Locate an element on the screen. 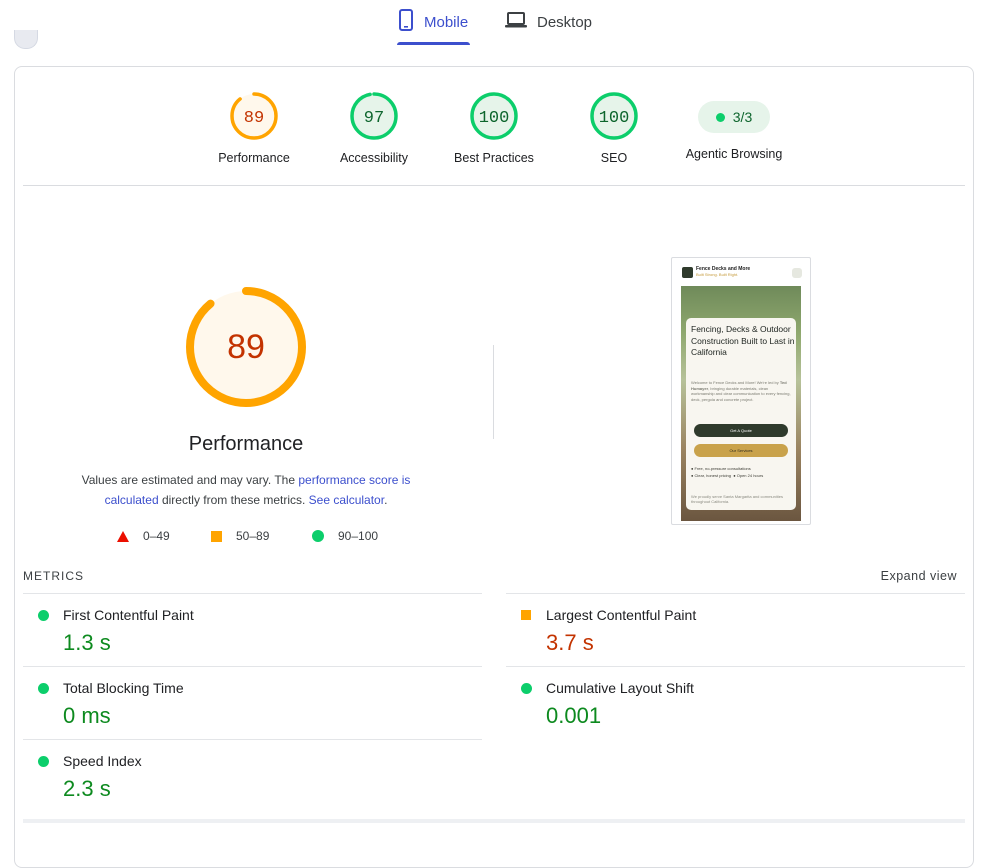 The height and width of the screenshot is (868, 988). bottom-strip is located at coordinates (494, 821).